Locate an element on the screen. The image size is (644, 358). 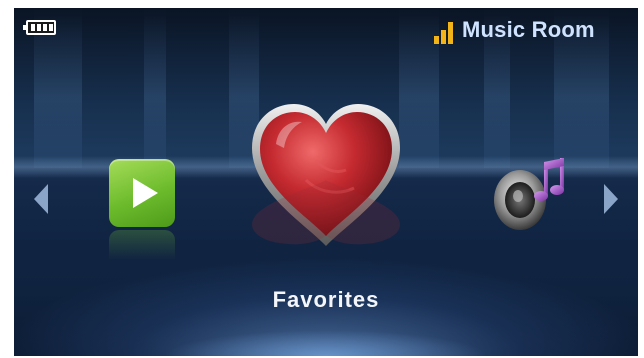
bottom-glow is located at coordinates (326, 343).